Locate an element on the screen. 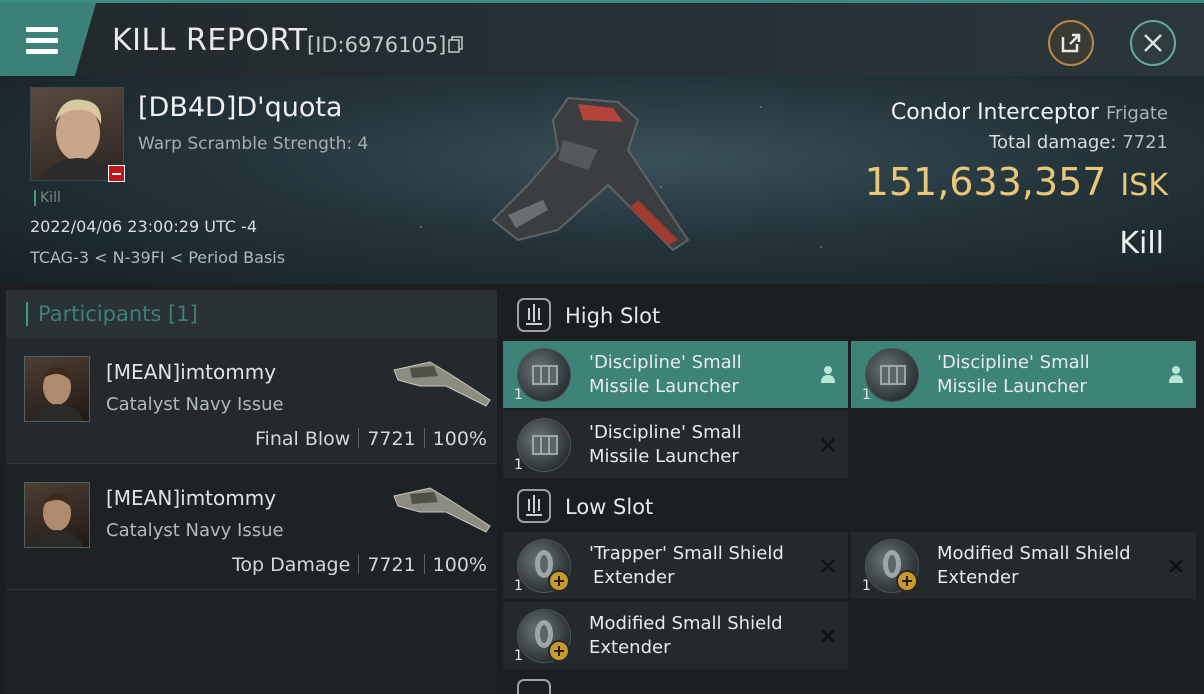 The image size is (1204, 694). result-label: Kill is located at coordinates (1141, 243).